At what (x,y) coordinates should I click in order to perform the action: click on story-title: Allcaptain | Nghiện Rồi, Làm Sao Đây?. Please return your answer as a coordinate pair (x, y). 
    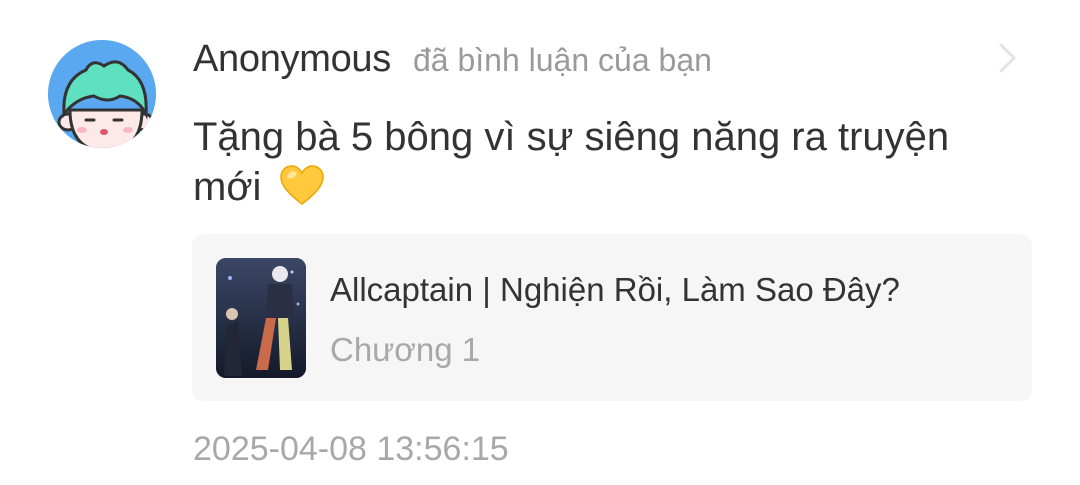
    Looking at the image, I should click on (615, 290).